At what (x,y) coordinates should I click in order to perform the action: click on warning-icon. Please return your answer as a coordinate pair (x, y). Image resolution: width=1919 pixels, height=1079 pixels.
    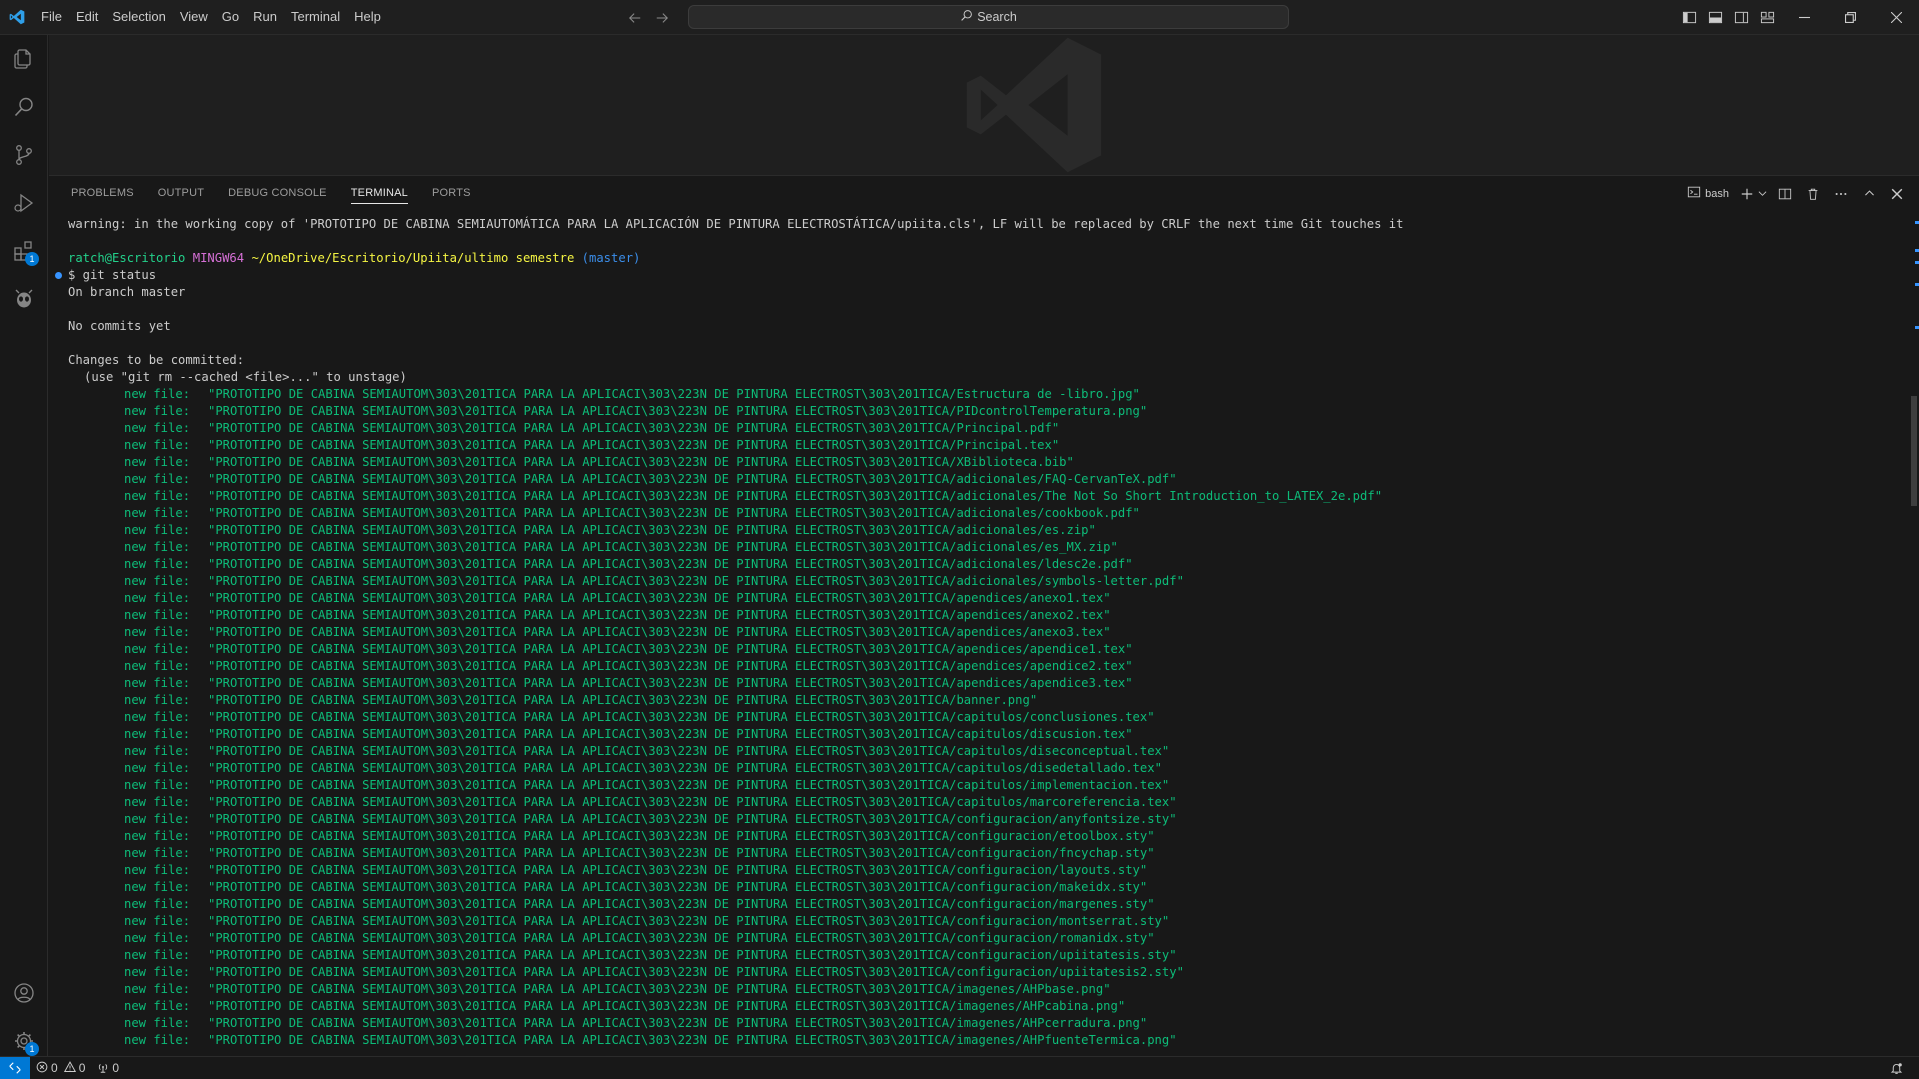
    Looking at the image, I should click on (69, 1068).